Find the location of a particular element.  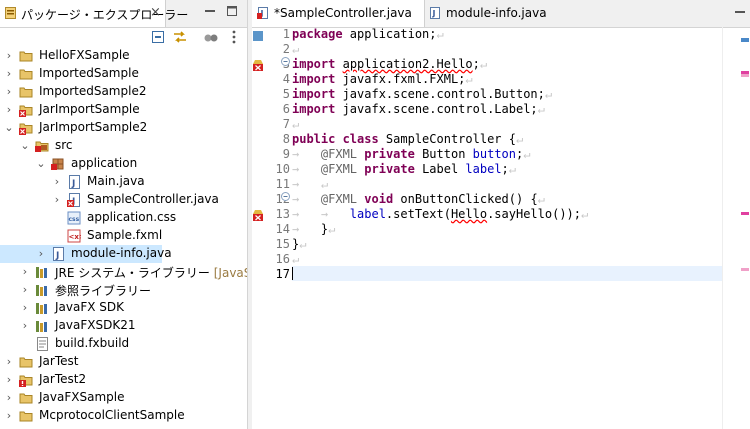

overview-marker is located at coordinates (745, 40).